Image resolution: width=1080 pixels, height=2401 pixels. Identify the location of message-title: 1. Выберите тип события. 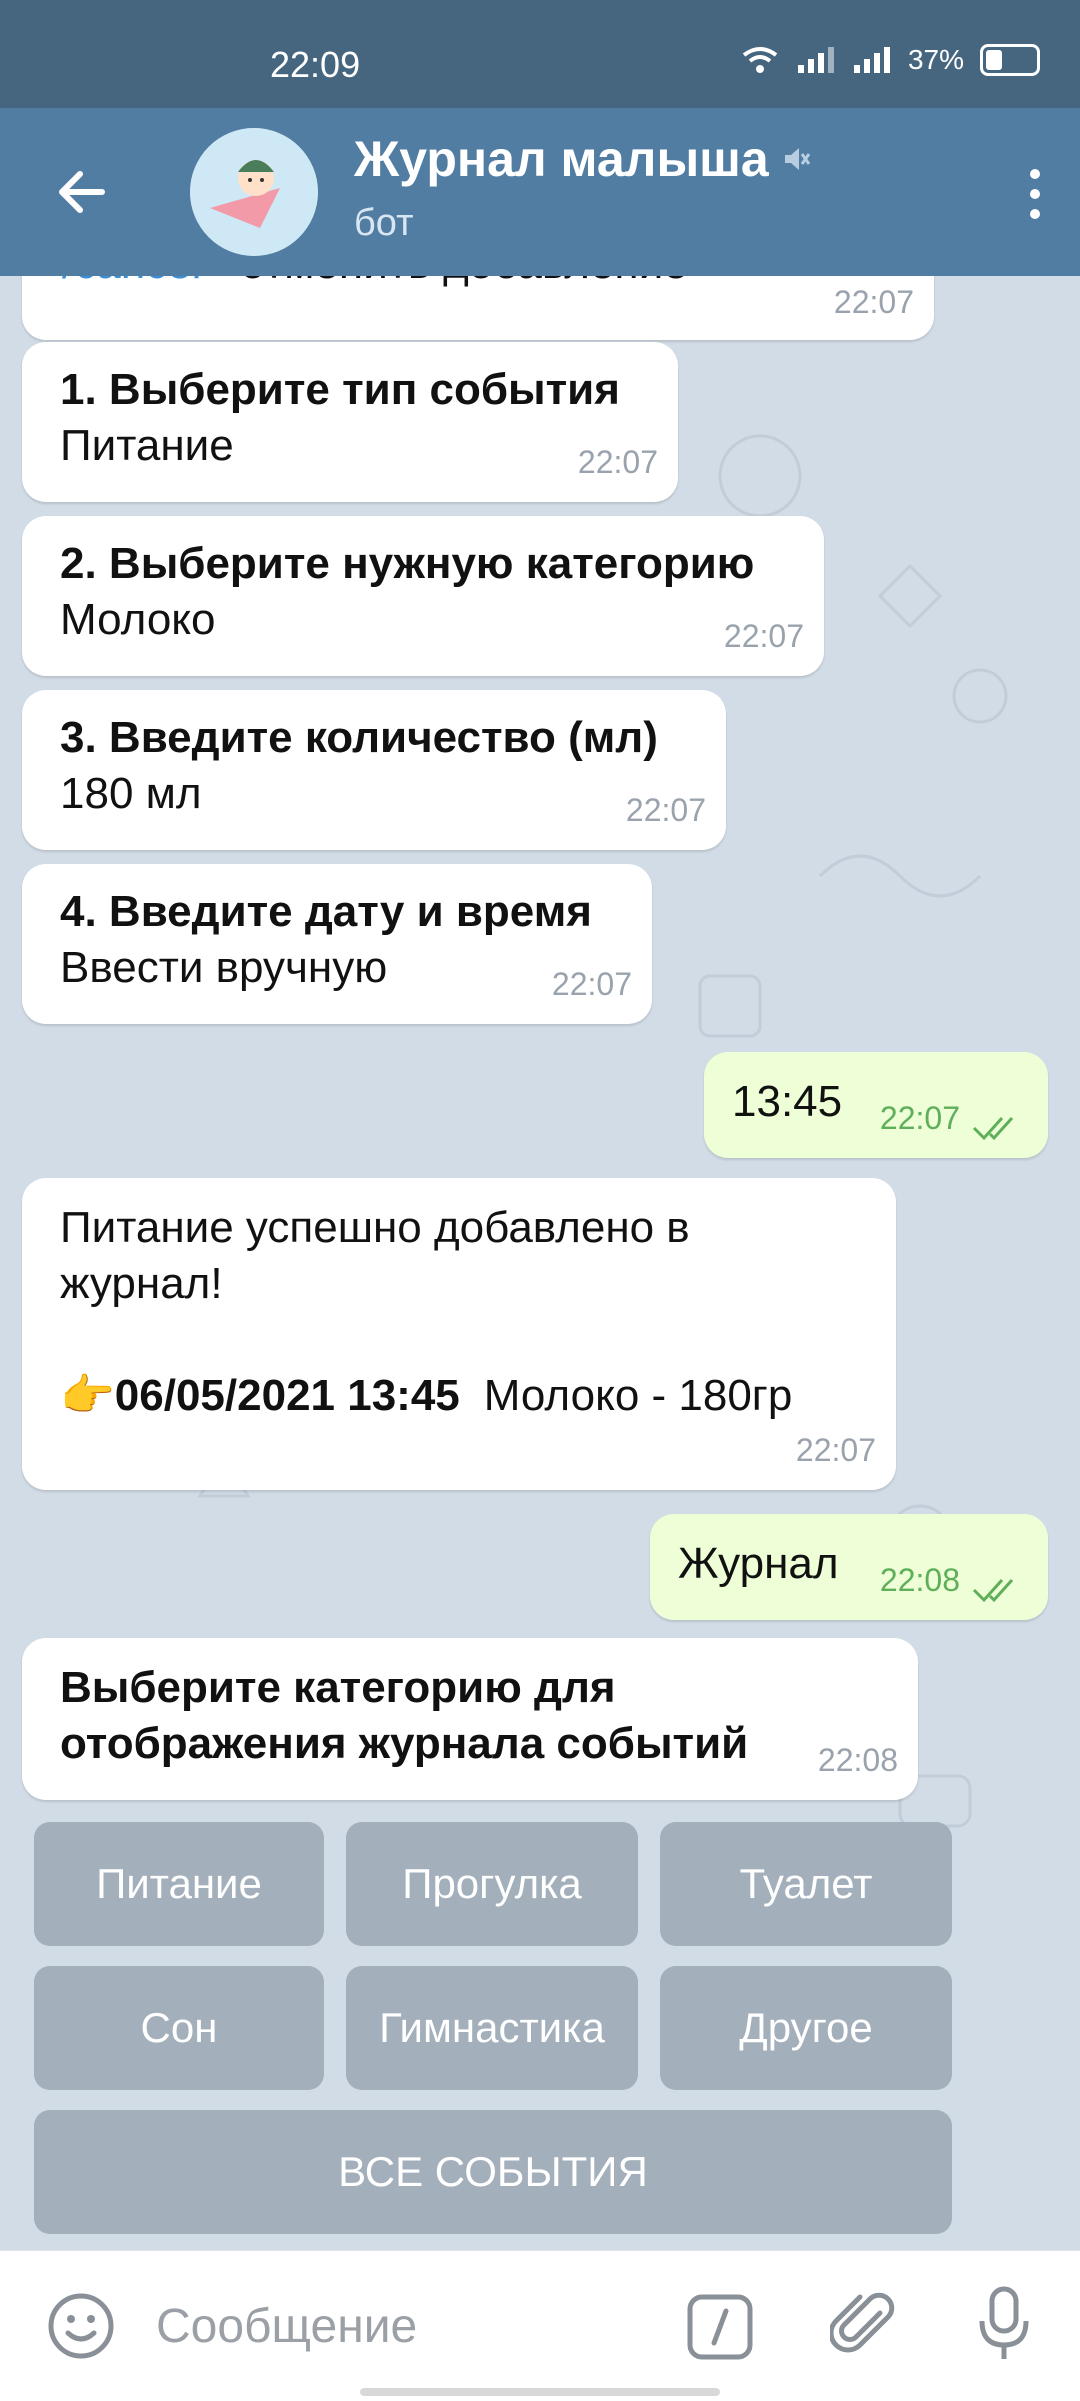
(340, 389).